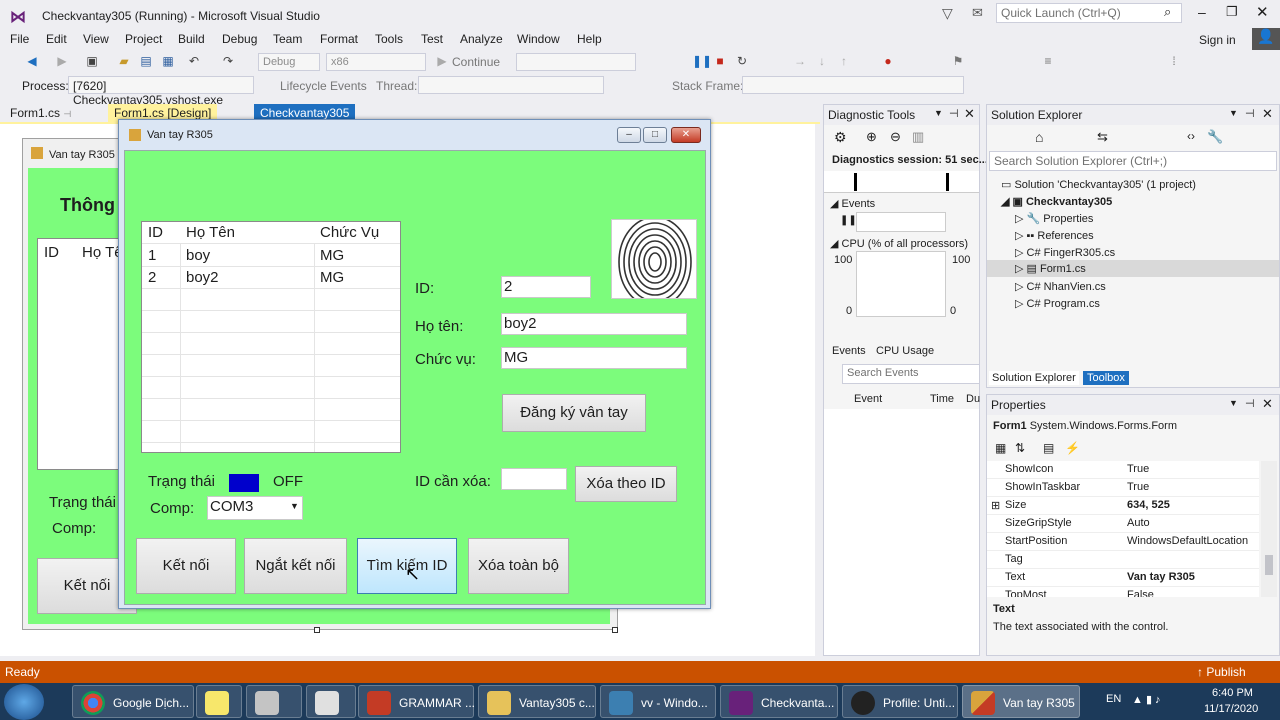  What do you see at coordinates (1231, 709) in the screenshot?
I see `clock-date: 11/17/2020` at bounding box center [1231, 709].